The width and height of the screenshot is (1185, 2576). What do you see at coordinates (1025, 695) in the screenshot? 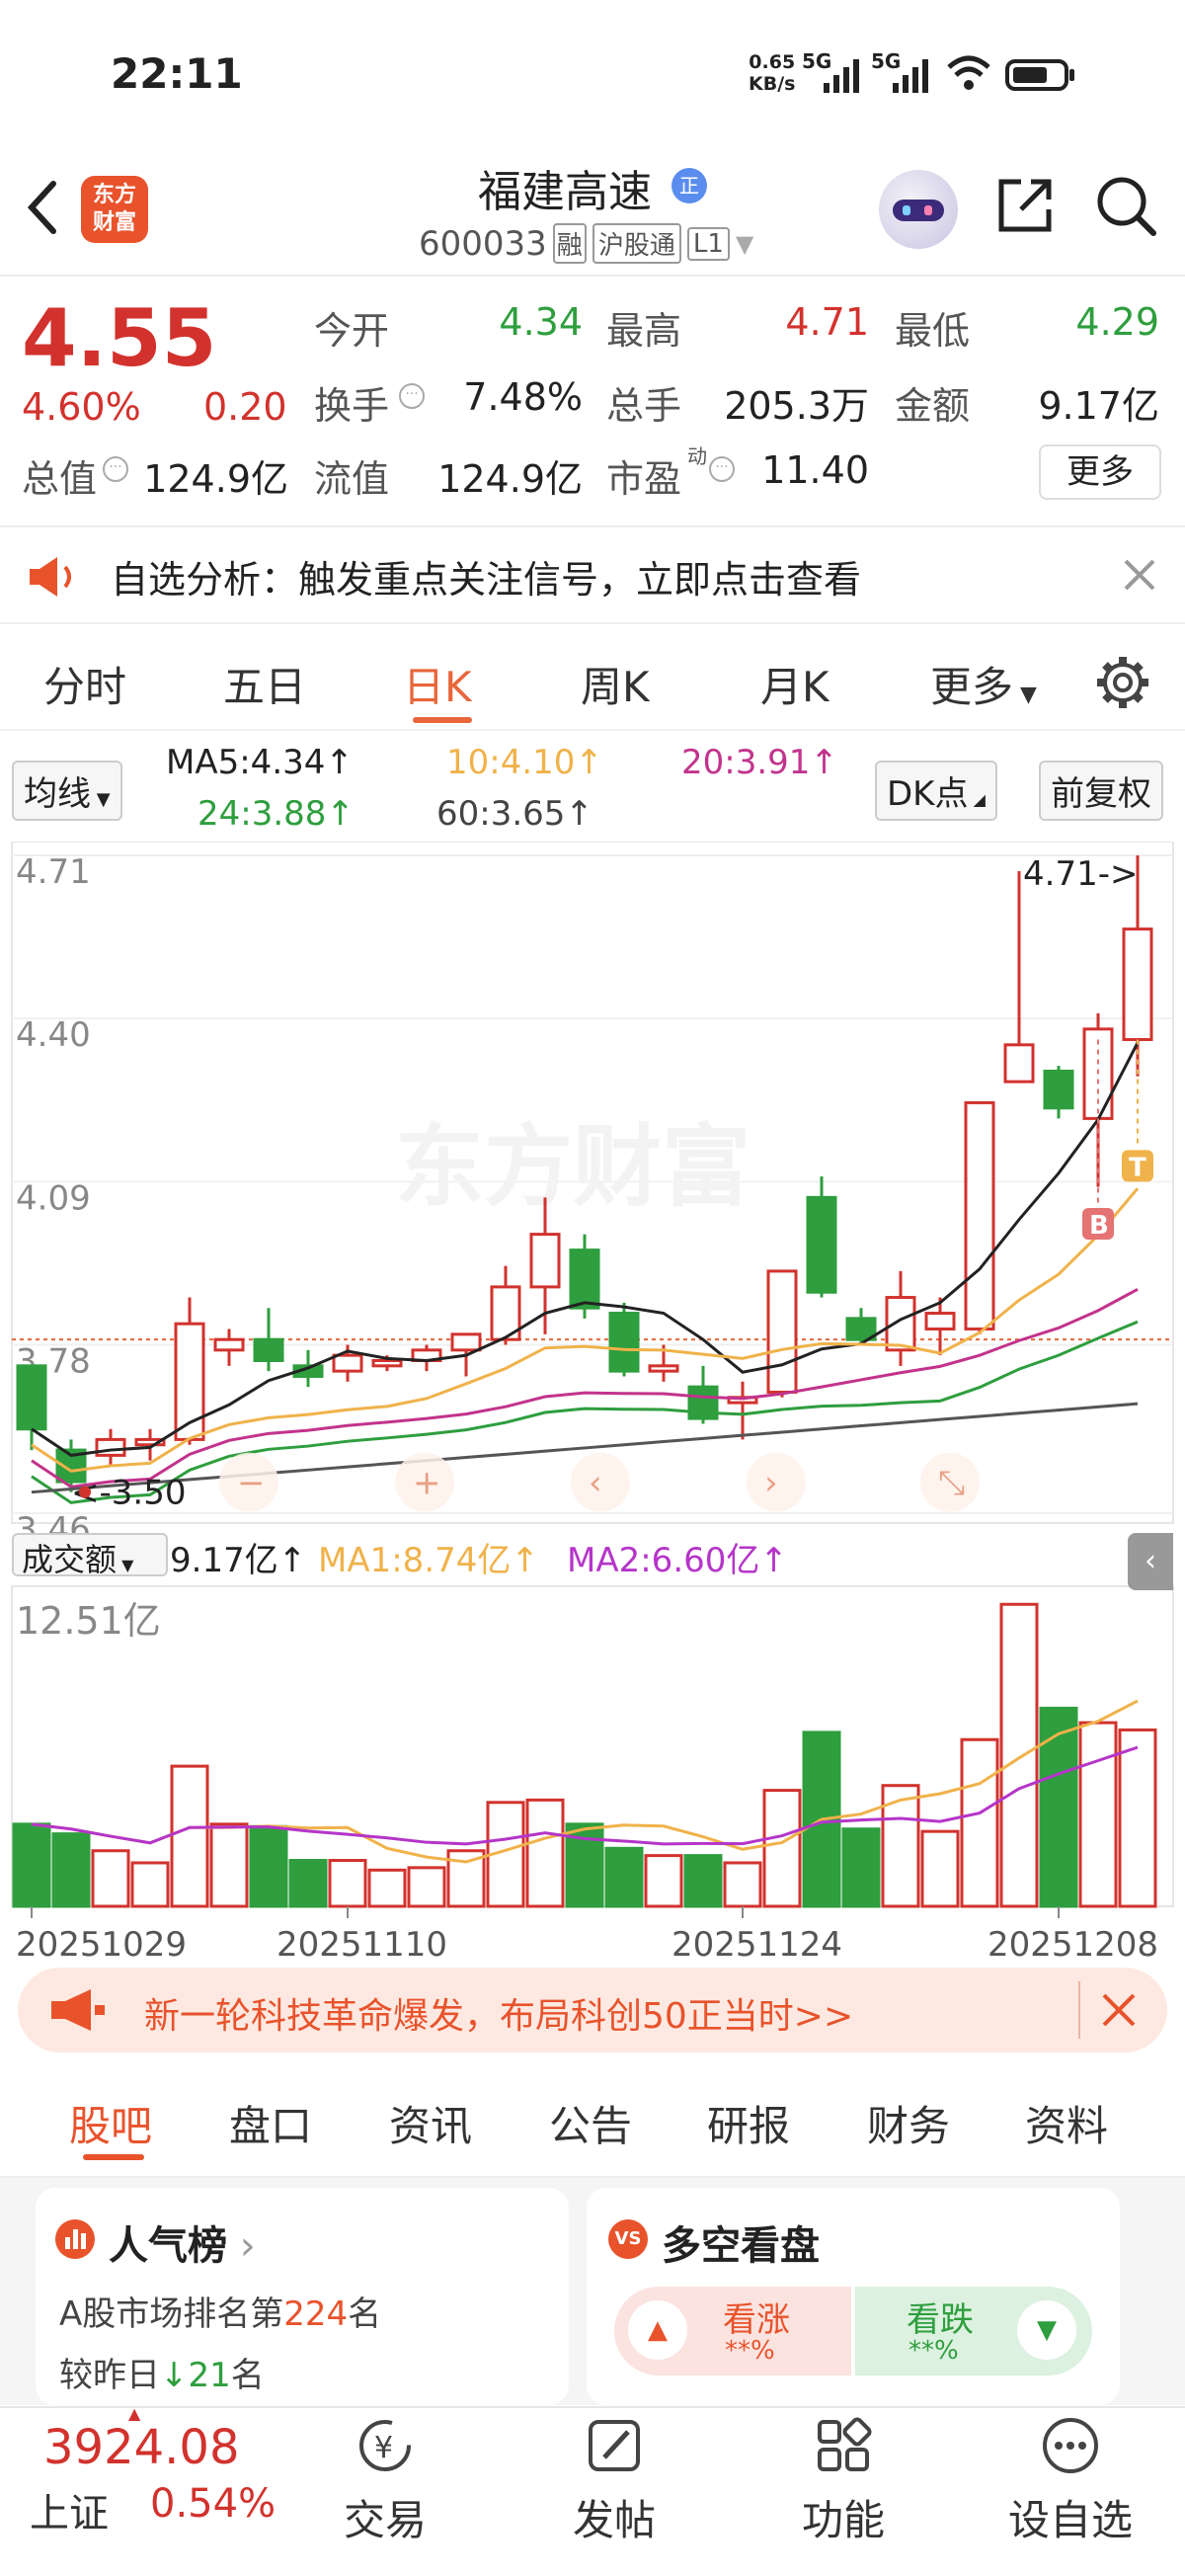
I see `dropdown-icon: ▼` at bounding box center [1025, 695].